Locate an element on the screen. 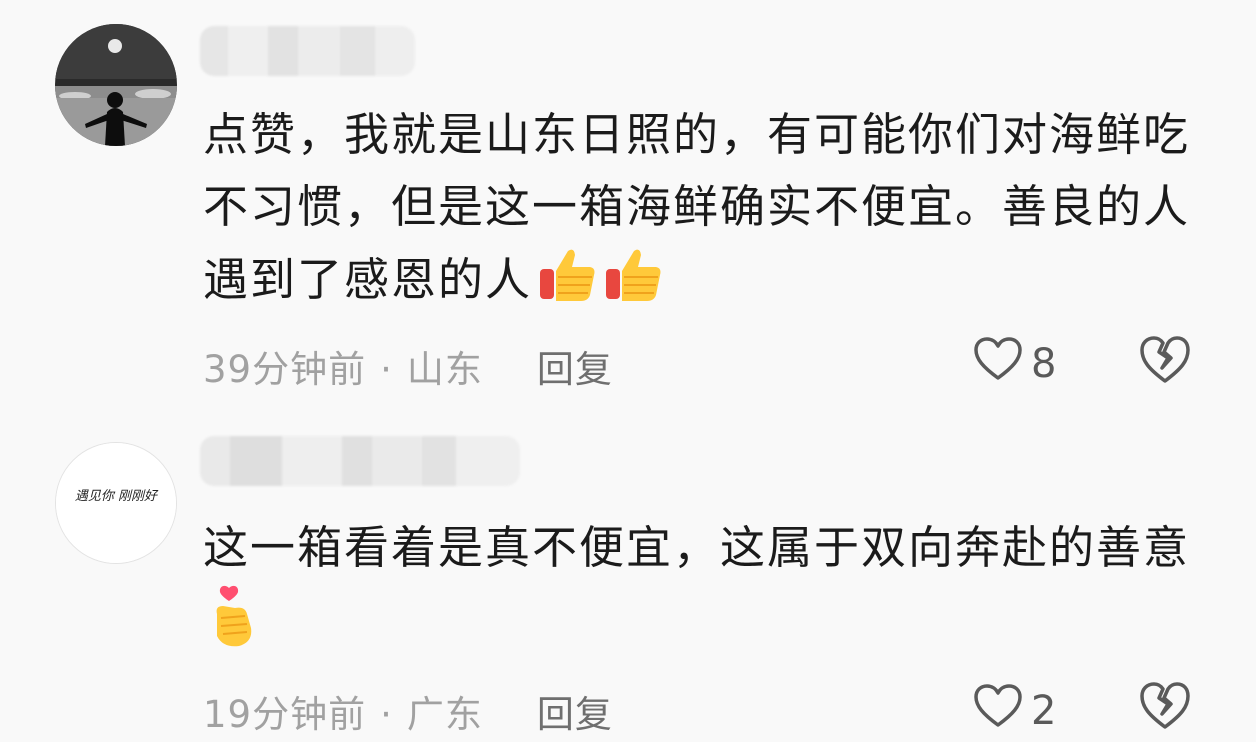  user-avatar is located at coordinates (116, 85).